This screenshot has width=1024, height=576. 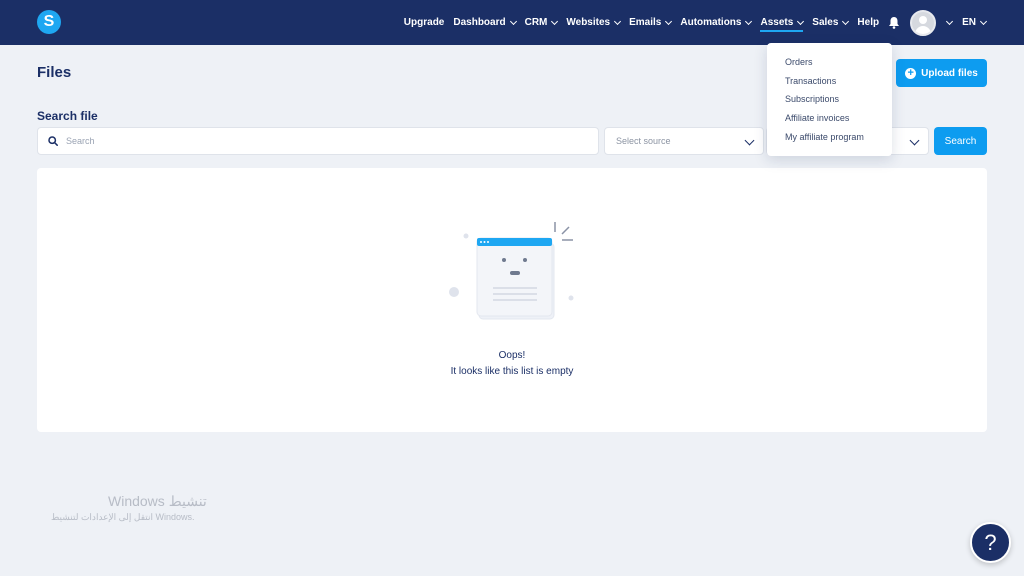 I want to click on nav-crm-label: CRM, so click(x=536, y=22).